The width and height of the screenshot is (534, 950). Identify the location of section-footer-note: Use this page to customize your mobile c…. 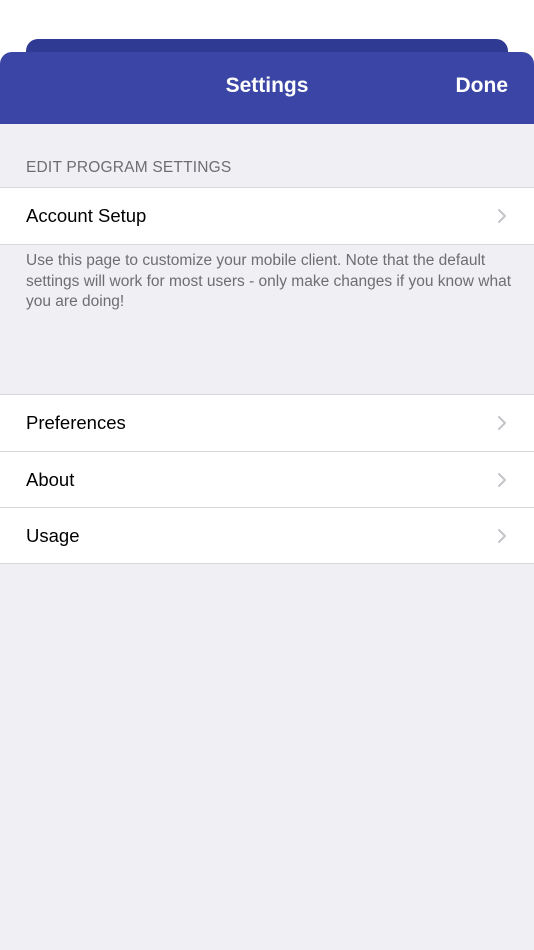
(268, 281).